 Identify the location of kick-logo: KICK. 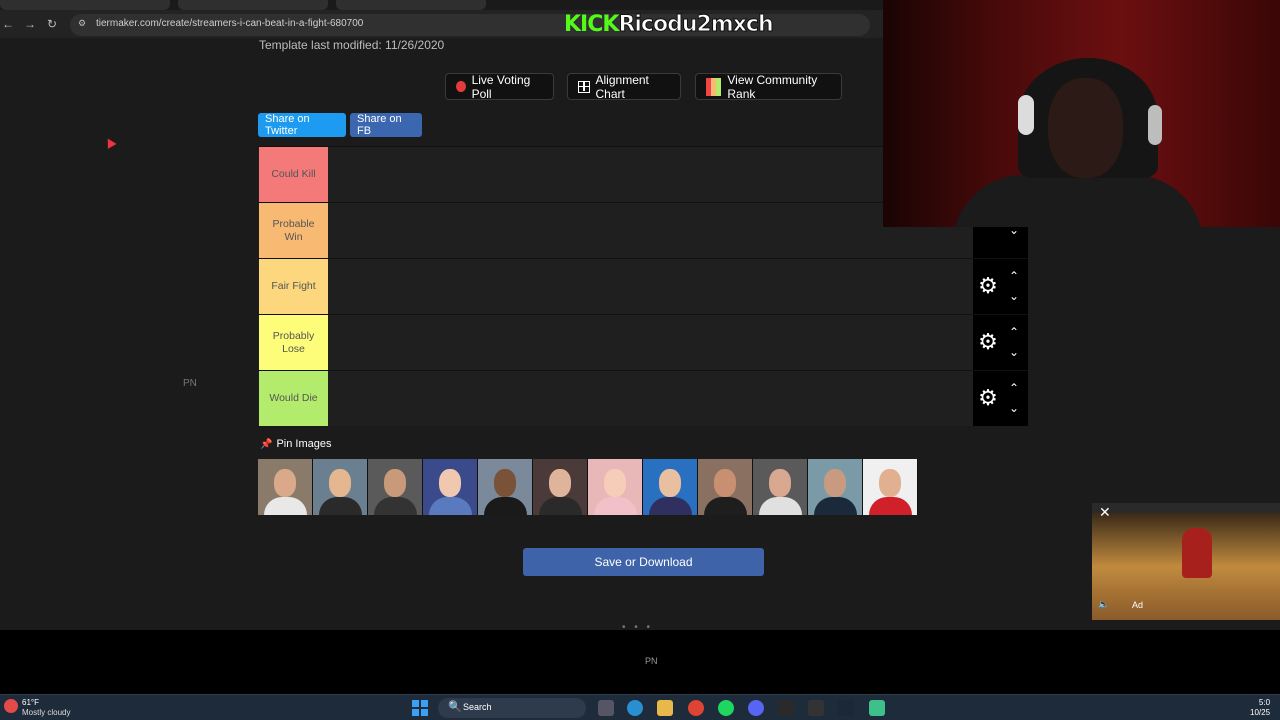
(591, 24).